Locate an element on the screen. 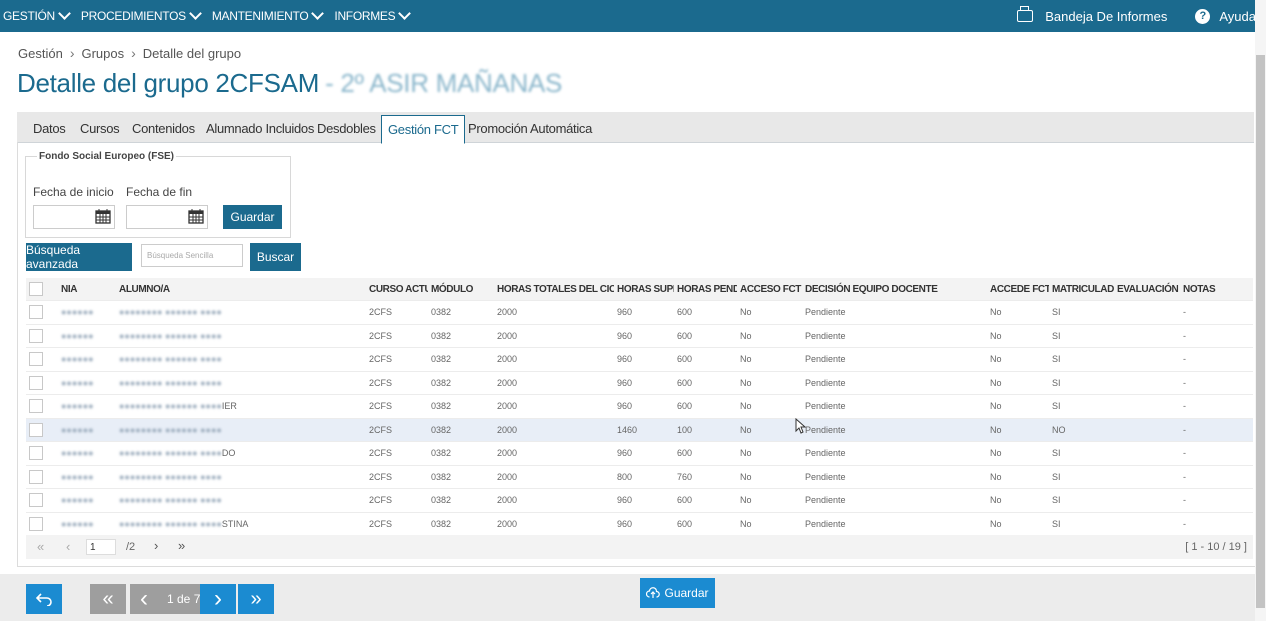  reports-tray-link: Bandeja De Informes is located at coordinates (1092, 15).